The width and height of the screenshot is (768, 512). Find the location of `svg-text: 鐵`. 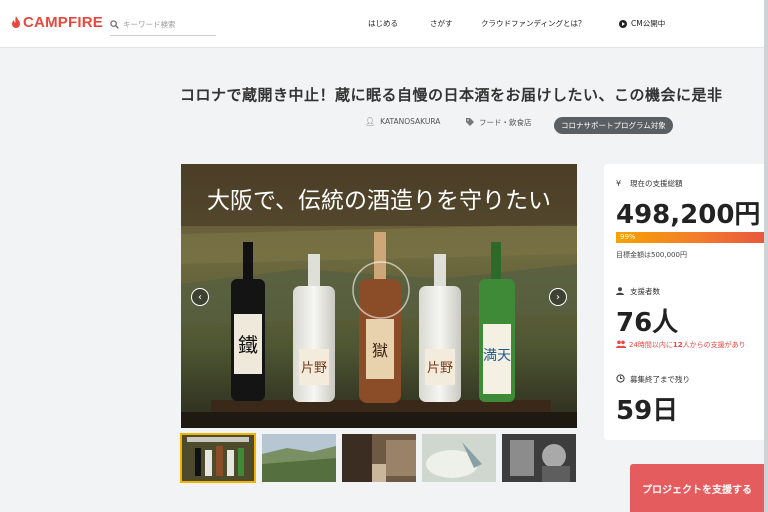

svg-text: 鐵 is located at coordinates (248, 345).